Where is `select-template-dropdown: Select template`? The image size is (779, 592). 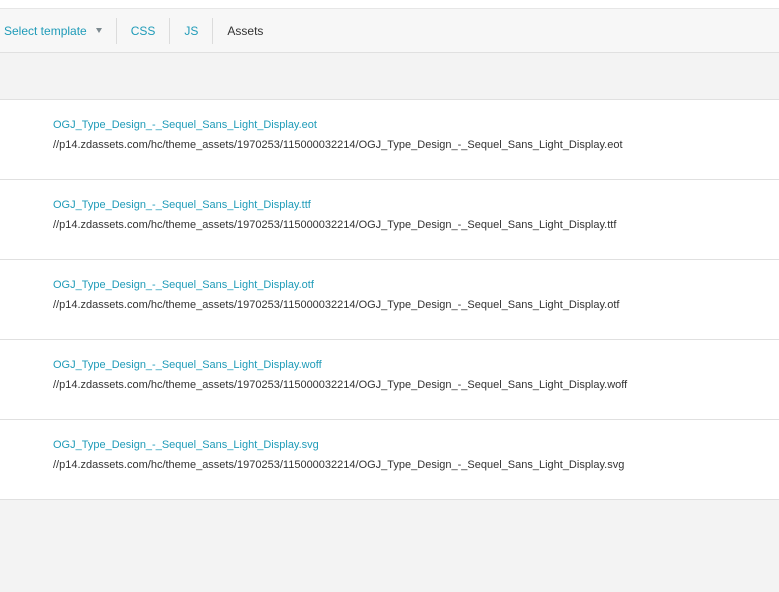
select-template-dropdown: Select template is located at coordinates (58, 30).